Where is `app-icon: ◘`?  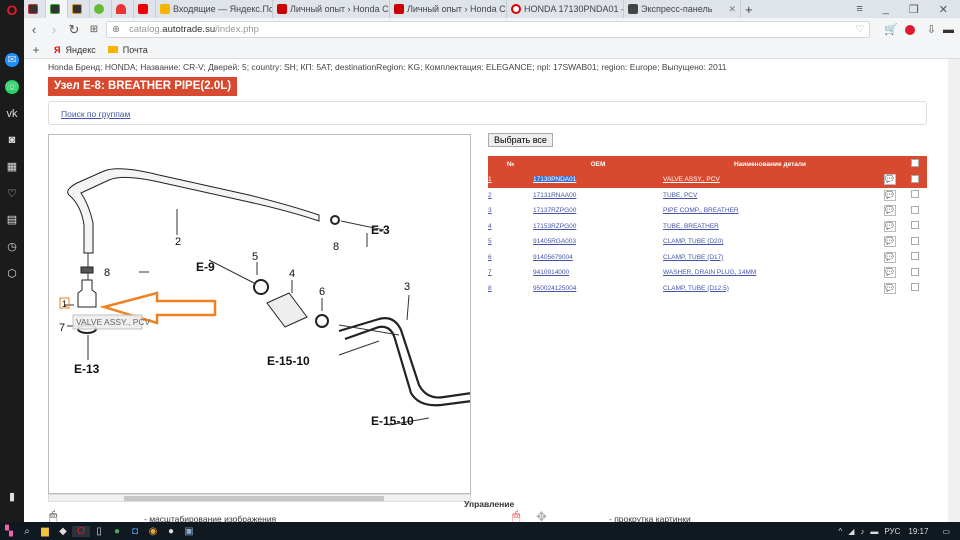
app-icon: ◘ is located at coordinates (135, 531).